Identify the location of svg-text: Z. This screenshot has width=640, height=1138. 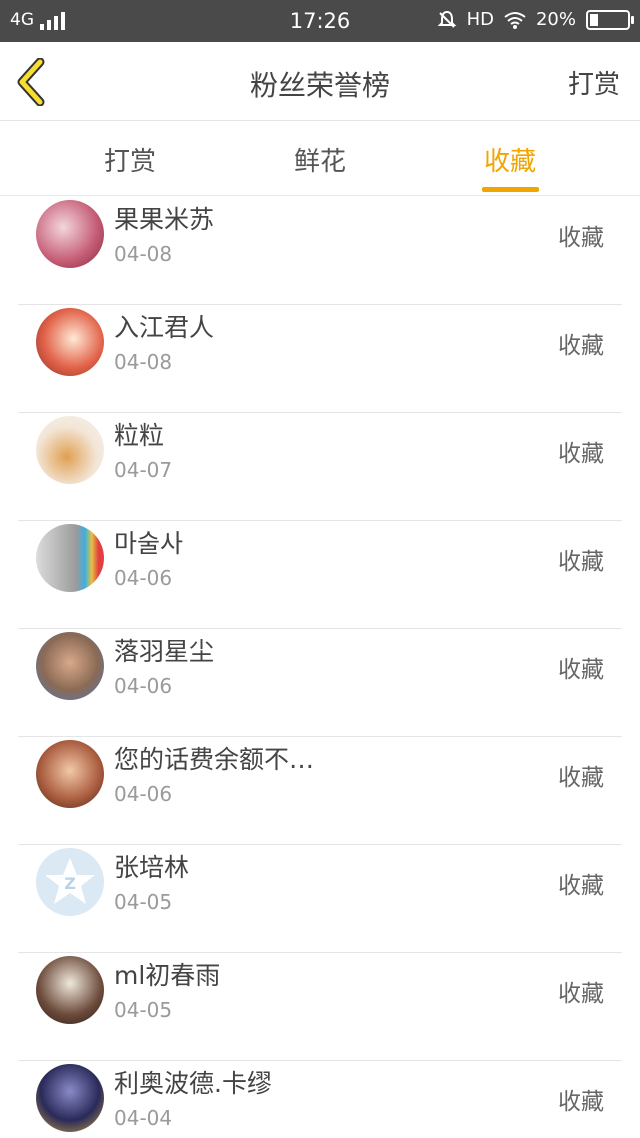
(70, 883).